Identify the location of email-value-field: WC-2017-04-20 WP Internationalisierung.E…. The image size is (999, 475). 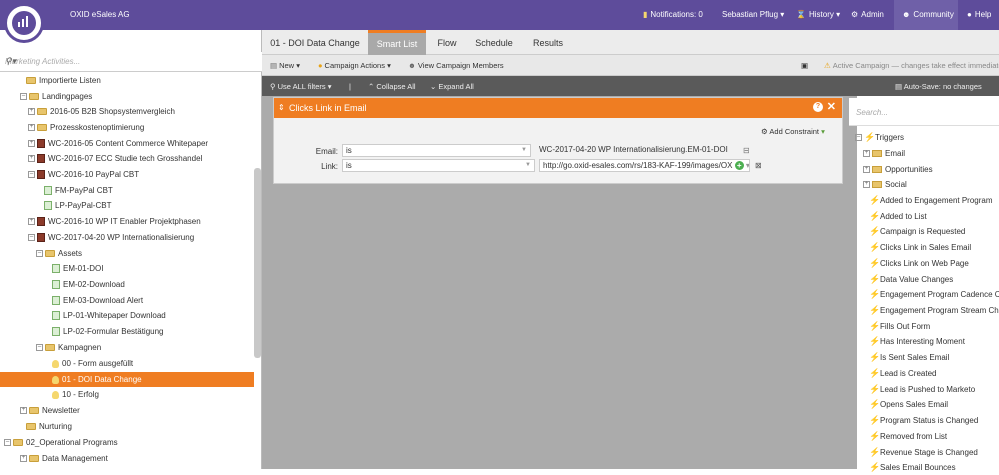
(632, 150).